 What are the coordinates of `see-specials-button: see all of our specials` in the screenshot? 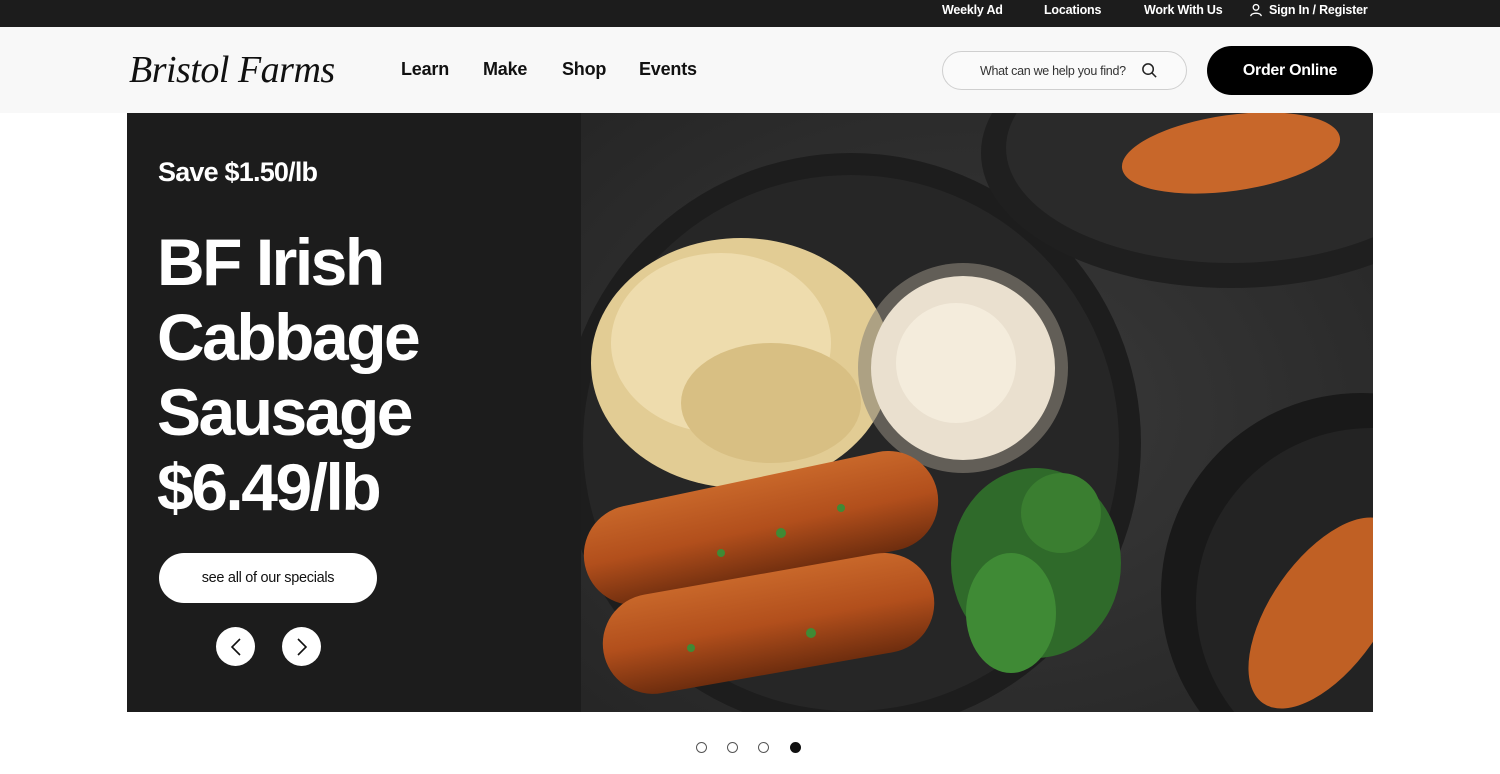 It's located at (268, 578).